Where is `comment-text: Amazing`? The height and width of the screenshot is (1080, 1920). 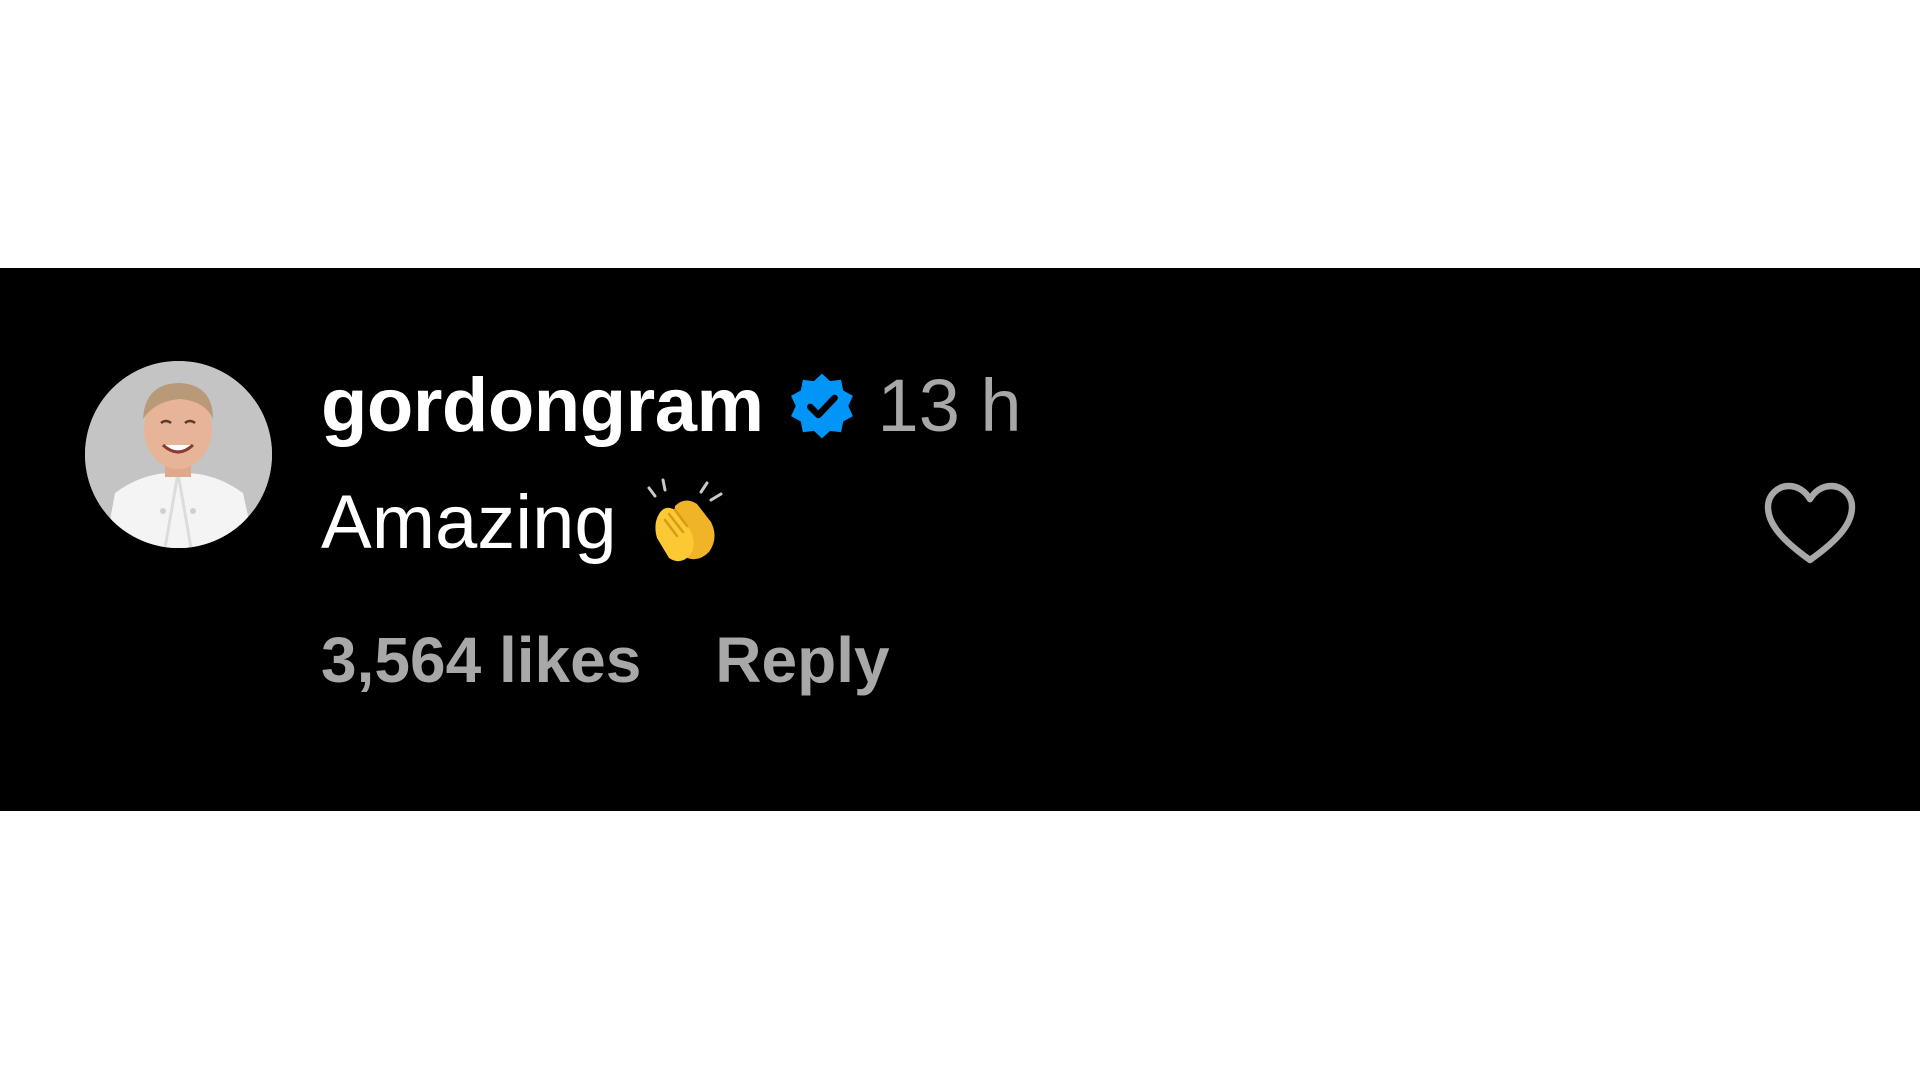
comment-text: Amazing is located at coordinates (469, 522).